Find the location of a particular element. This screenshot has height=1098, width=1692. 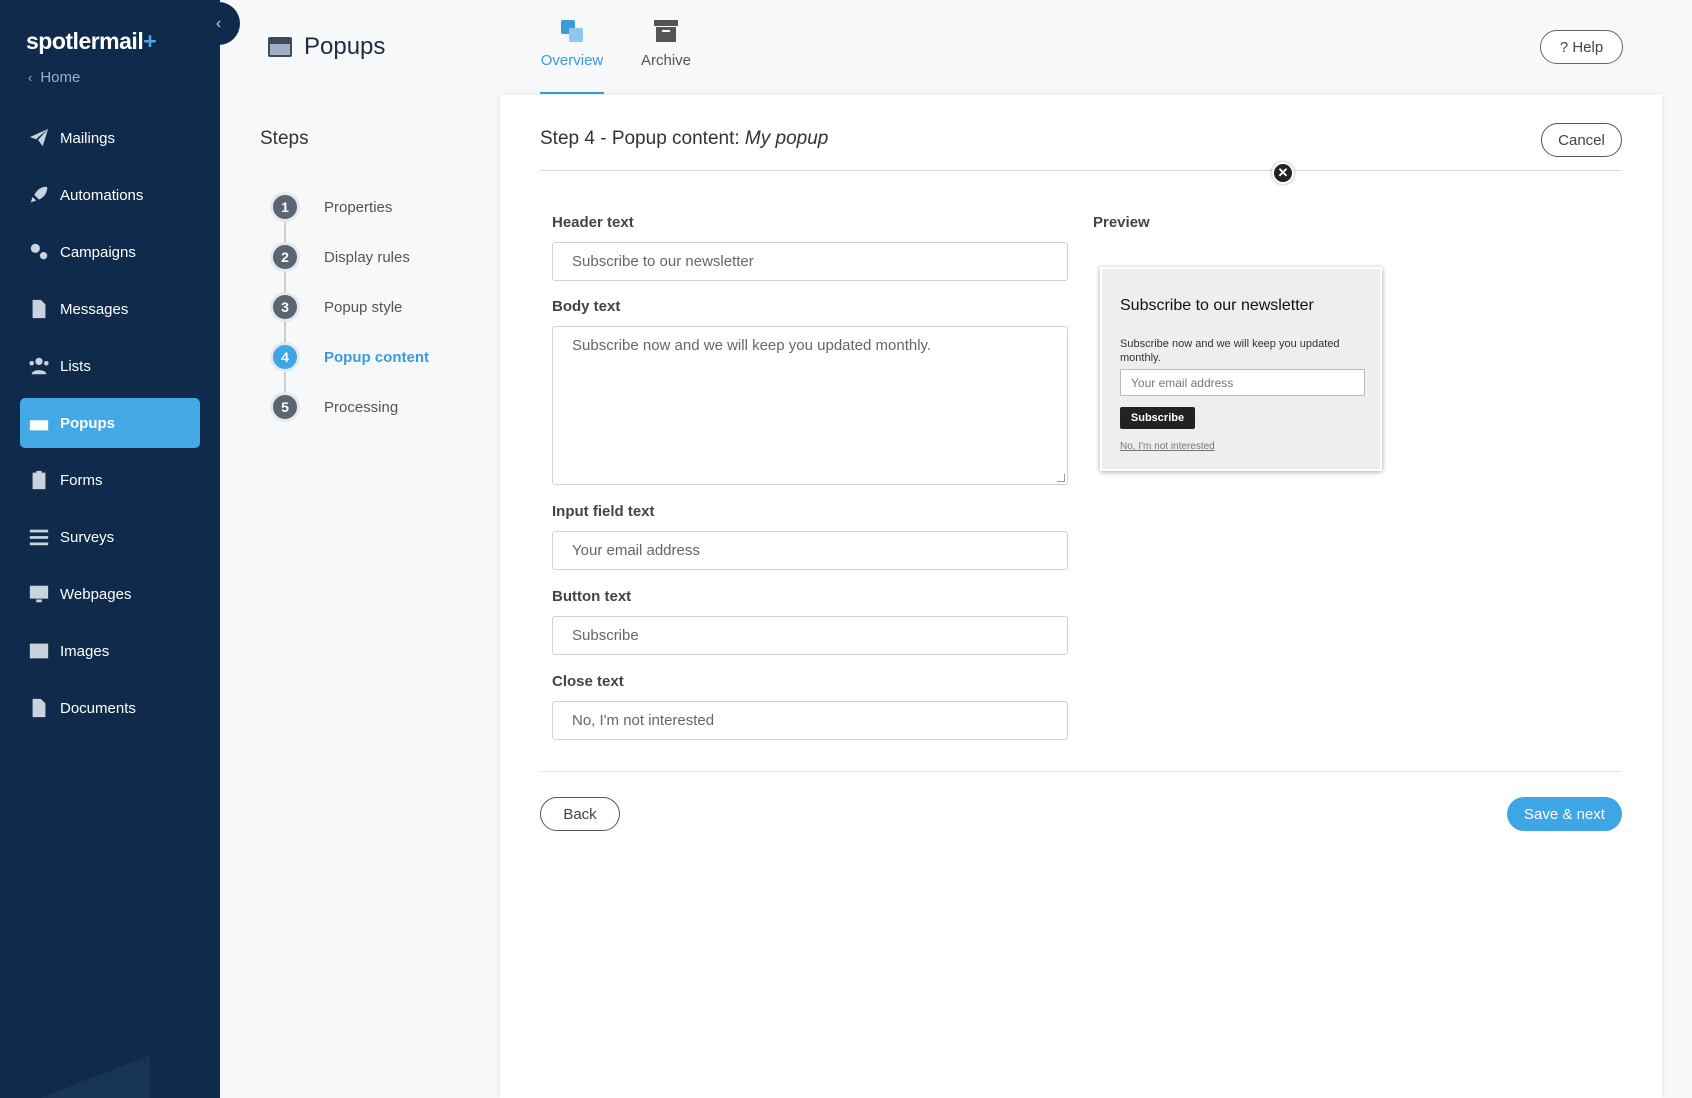

step-number: 1 is located at coordinates (285, 207).